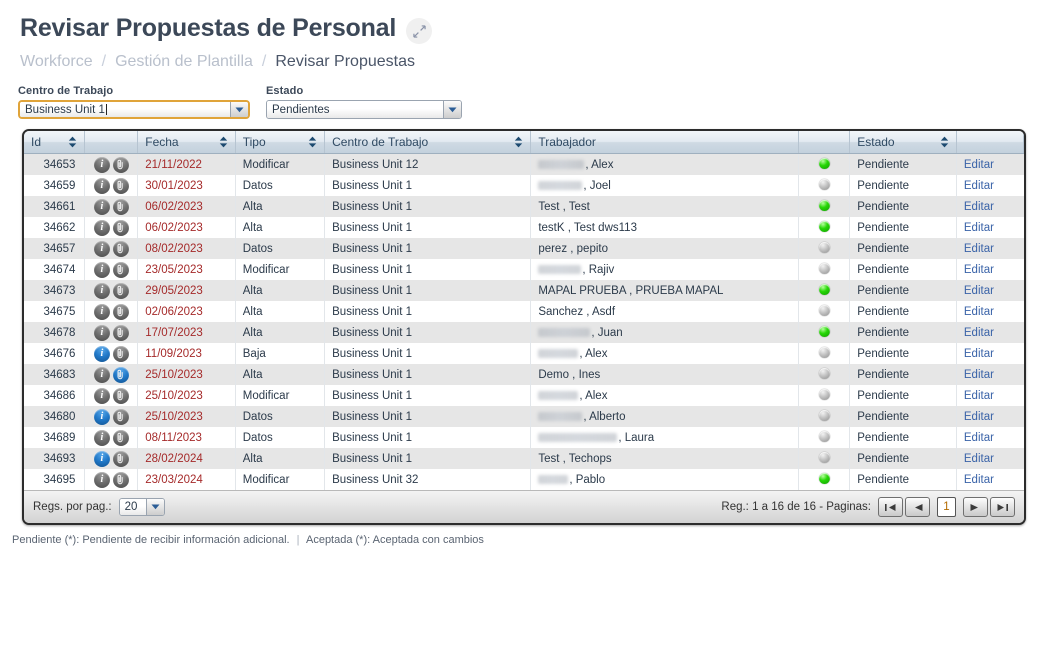 This screenshot has height=647, width=1044. I want to click on cell-tipo: Datos, so click(280, 416).